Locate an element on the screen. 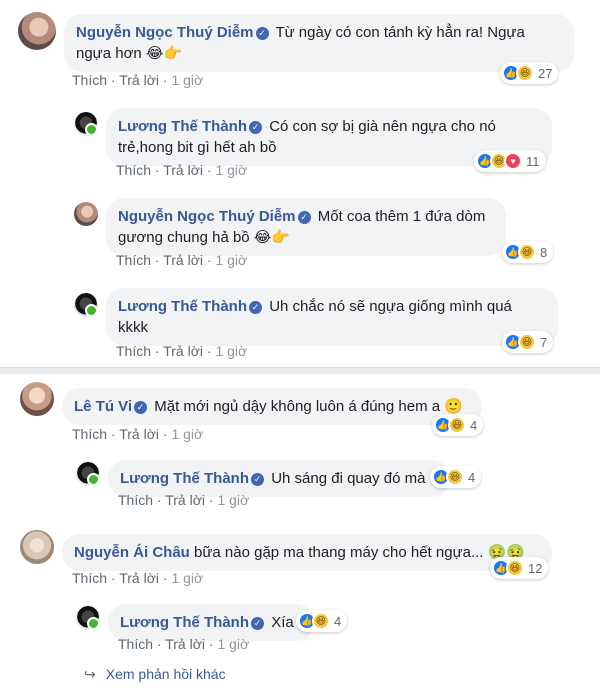 The height and width of the screenshot is (694, 600). comment-text: Uh sáng đi quay đó mà is located at coordinates (348, 478).